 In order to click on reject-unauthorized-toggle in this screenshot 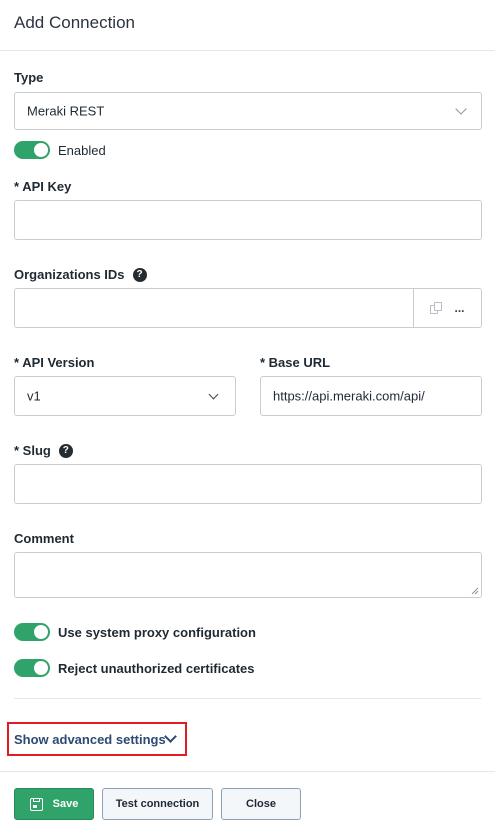, I will do `click(32, 668)`.